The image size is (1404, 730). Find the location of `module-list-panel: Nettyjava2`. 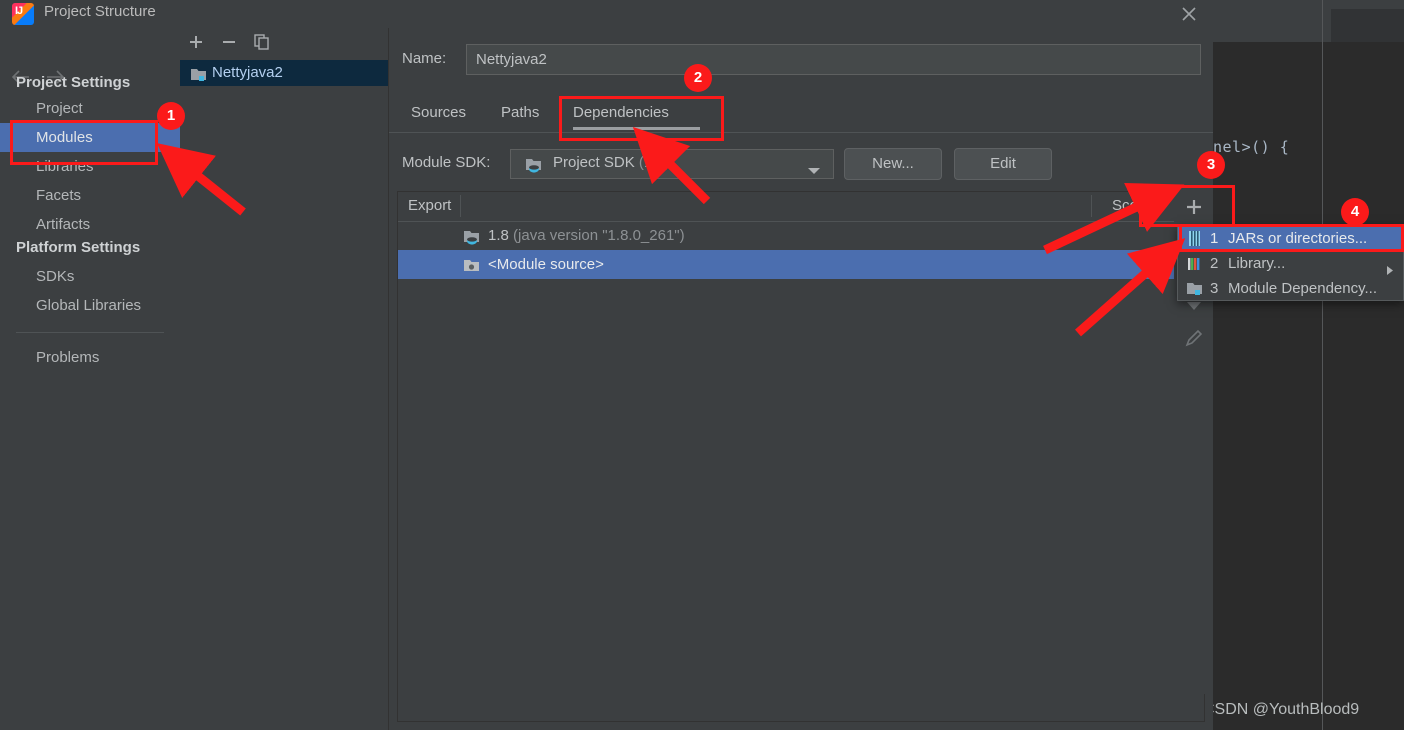

module-list-panel: Nettyjava2 is located at coordinates (284, 379).